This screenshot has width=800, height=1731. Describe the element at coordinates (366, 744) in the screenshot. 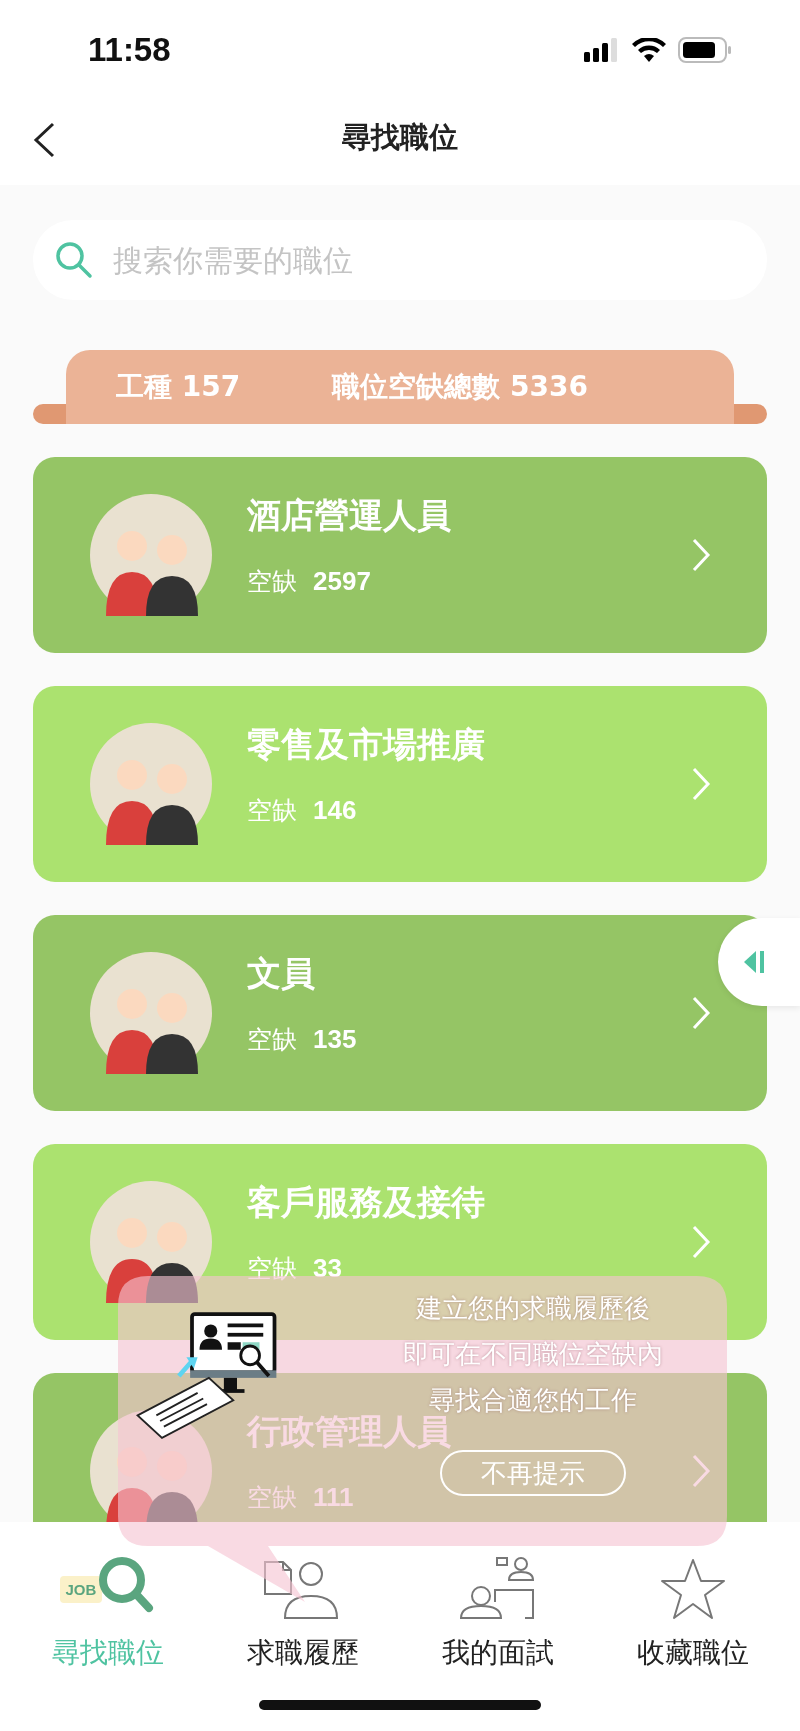

I see `category-title: 零售及市場推廣` at that location.